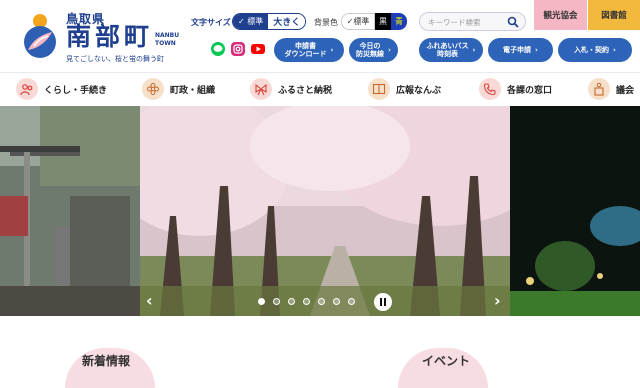 Image resolution: width=640 pixels, height=388 pixels. Describe the element at coordinates (446, 361) in the screenshot. I see `event-heading: イベント` at that location.